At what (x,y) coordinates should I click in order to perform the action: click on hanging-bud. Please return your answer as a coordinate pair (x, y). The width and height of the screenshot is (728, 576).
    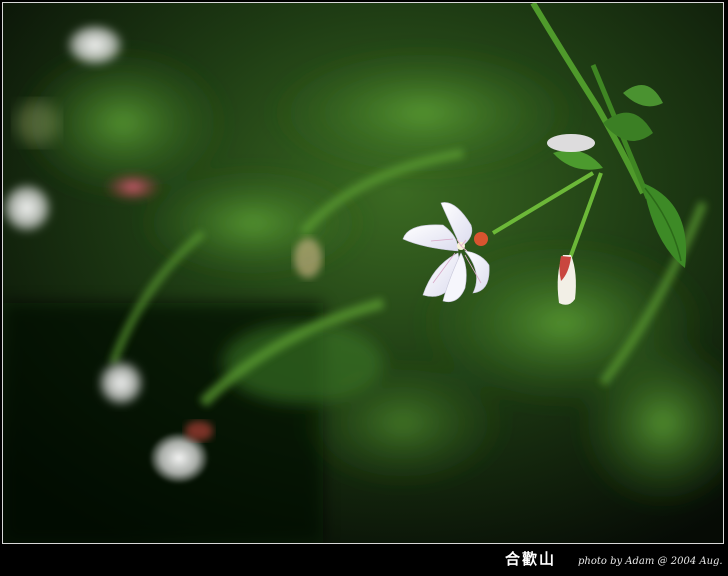
    Looking at the image, I should click on (566, 280).